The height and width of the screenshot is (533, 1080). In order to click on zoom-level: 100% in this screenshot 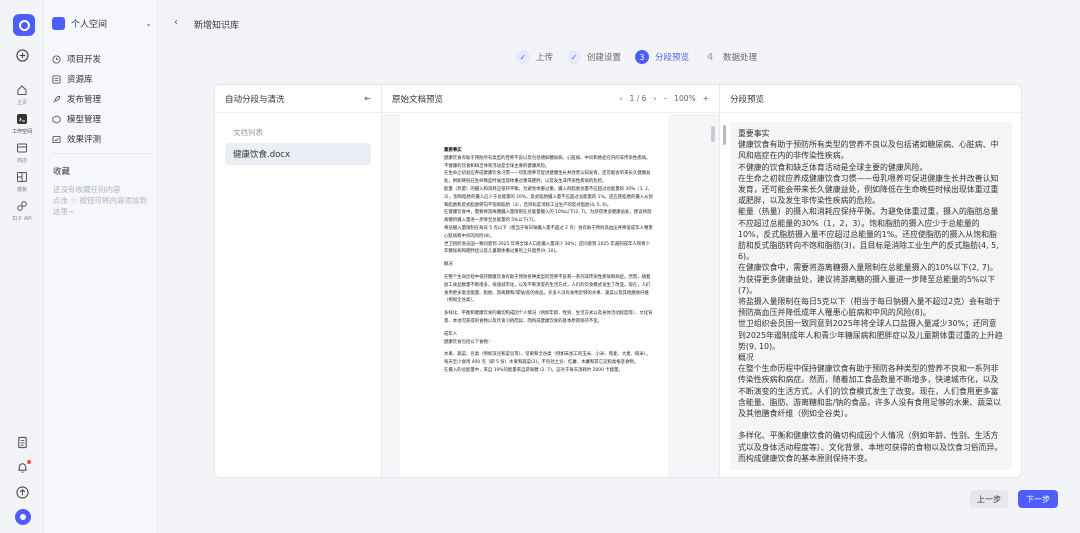, I will do `click(685, 98)`.